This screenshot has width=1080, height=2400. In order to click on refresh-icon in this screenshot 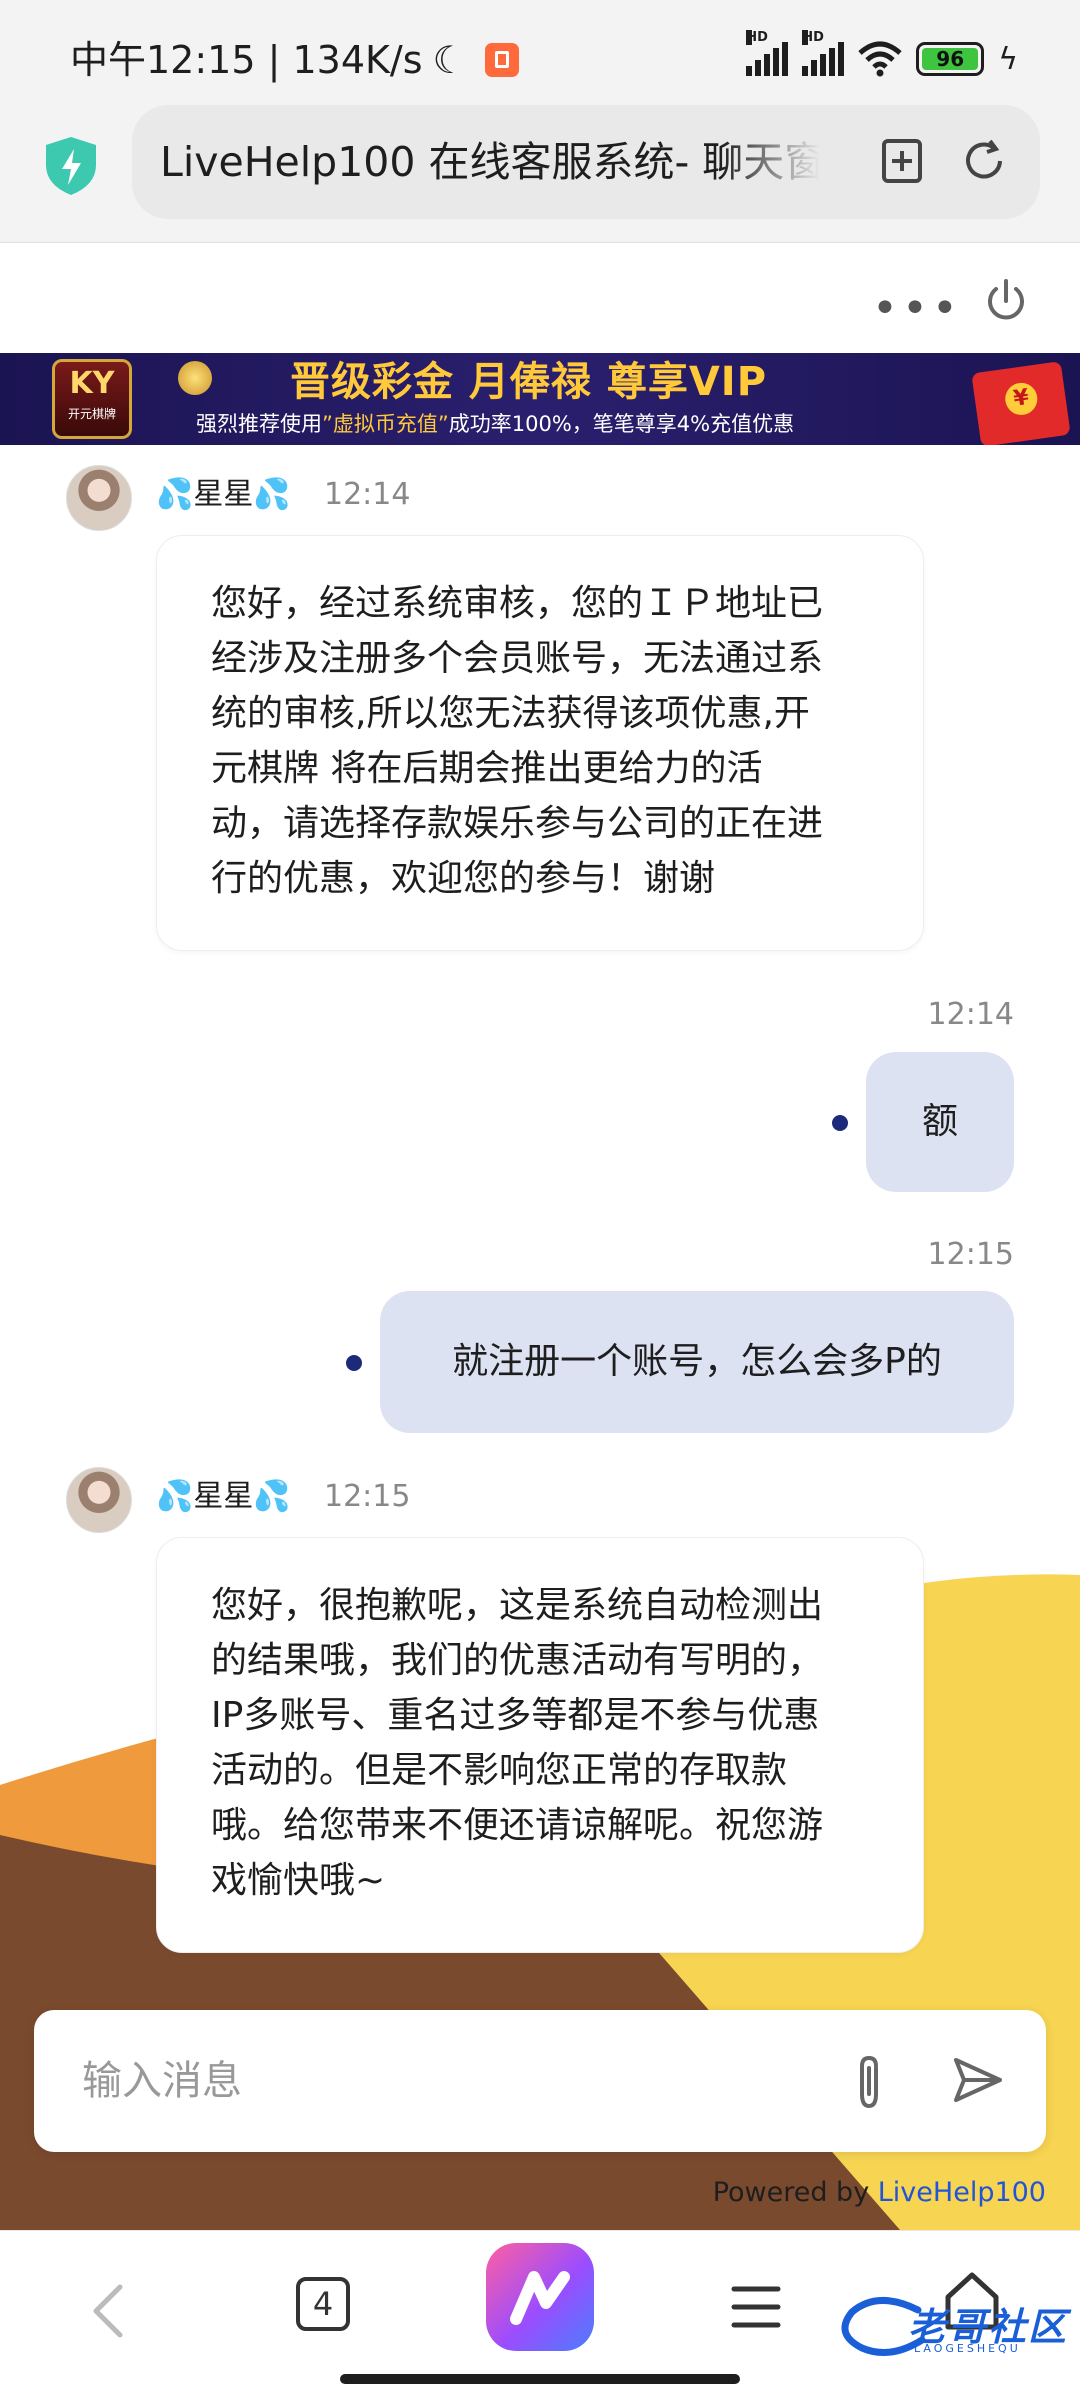, I will do `click(984, 161)`.